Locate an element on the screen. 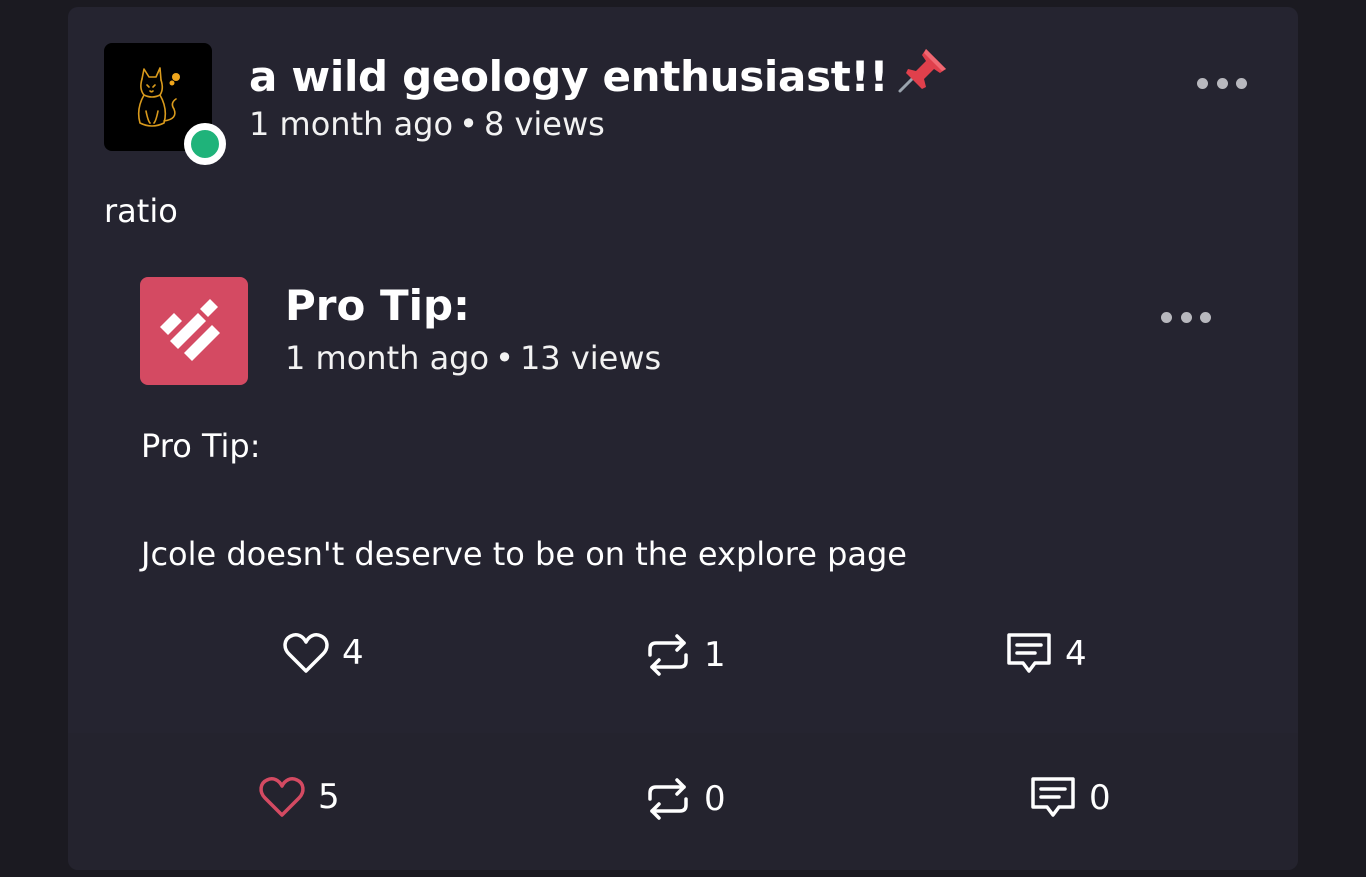 The height and width of the screenshot is (877, 1366). comment-button: 0 is located at coordinates (1070, 798).